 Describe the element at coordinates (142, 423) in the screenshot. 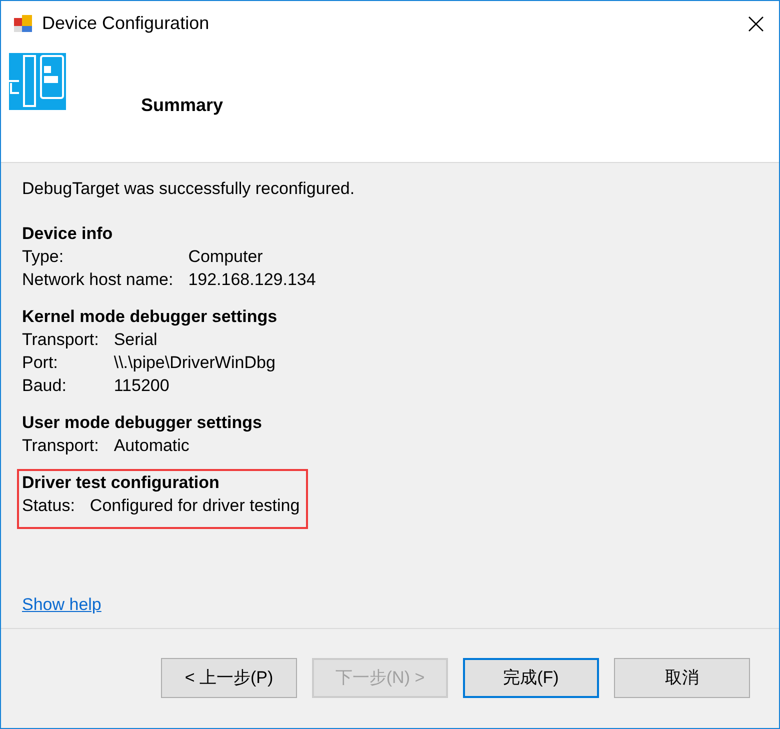

I see `section-heading: User mode debugger settings` at that location.